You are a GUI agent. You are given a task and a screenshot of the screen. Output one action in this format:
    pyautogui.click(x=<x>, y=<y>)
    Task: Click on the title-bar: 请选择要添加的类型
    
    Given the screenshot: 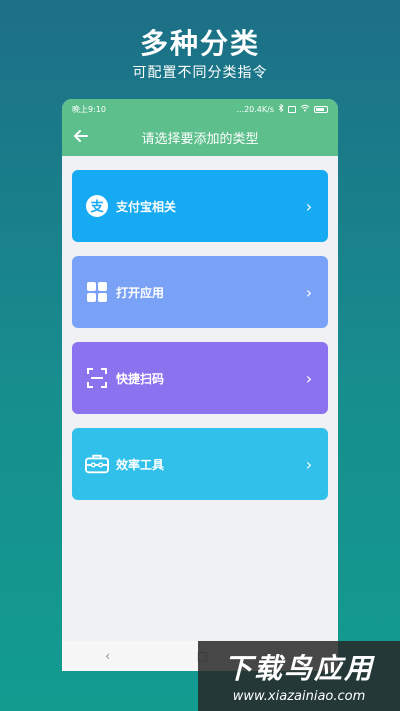 What is the action you would take?
    pyautogui.click(x=200, y=137)
    